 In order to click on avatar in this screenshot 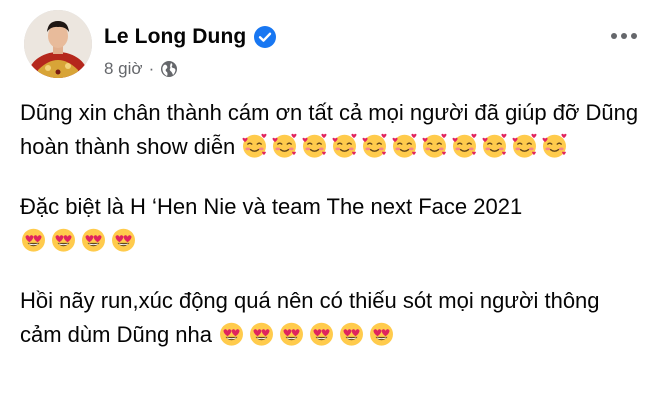, I will do `click(58, 44)`.